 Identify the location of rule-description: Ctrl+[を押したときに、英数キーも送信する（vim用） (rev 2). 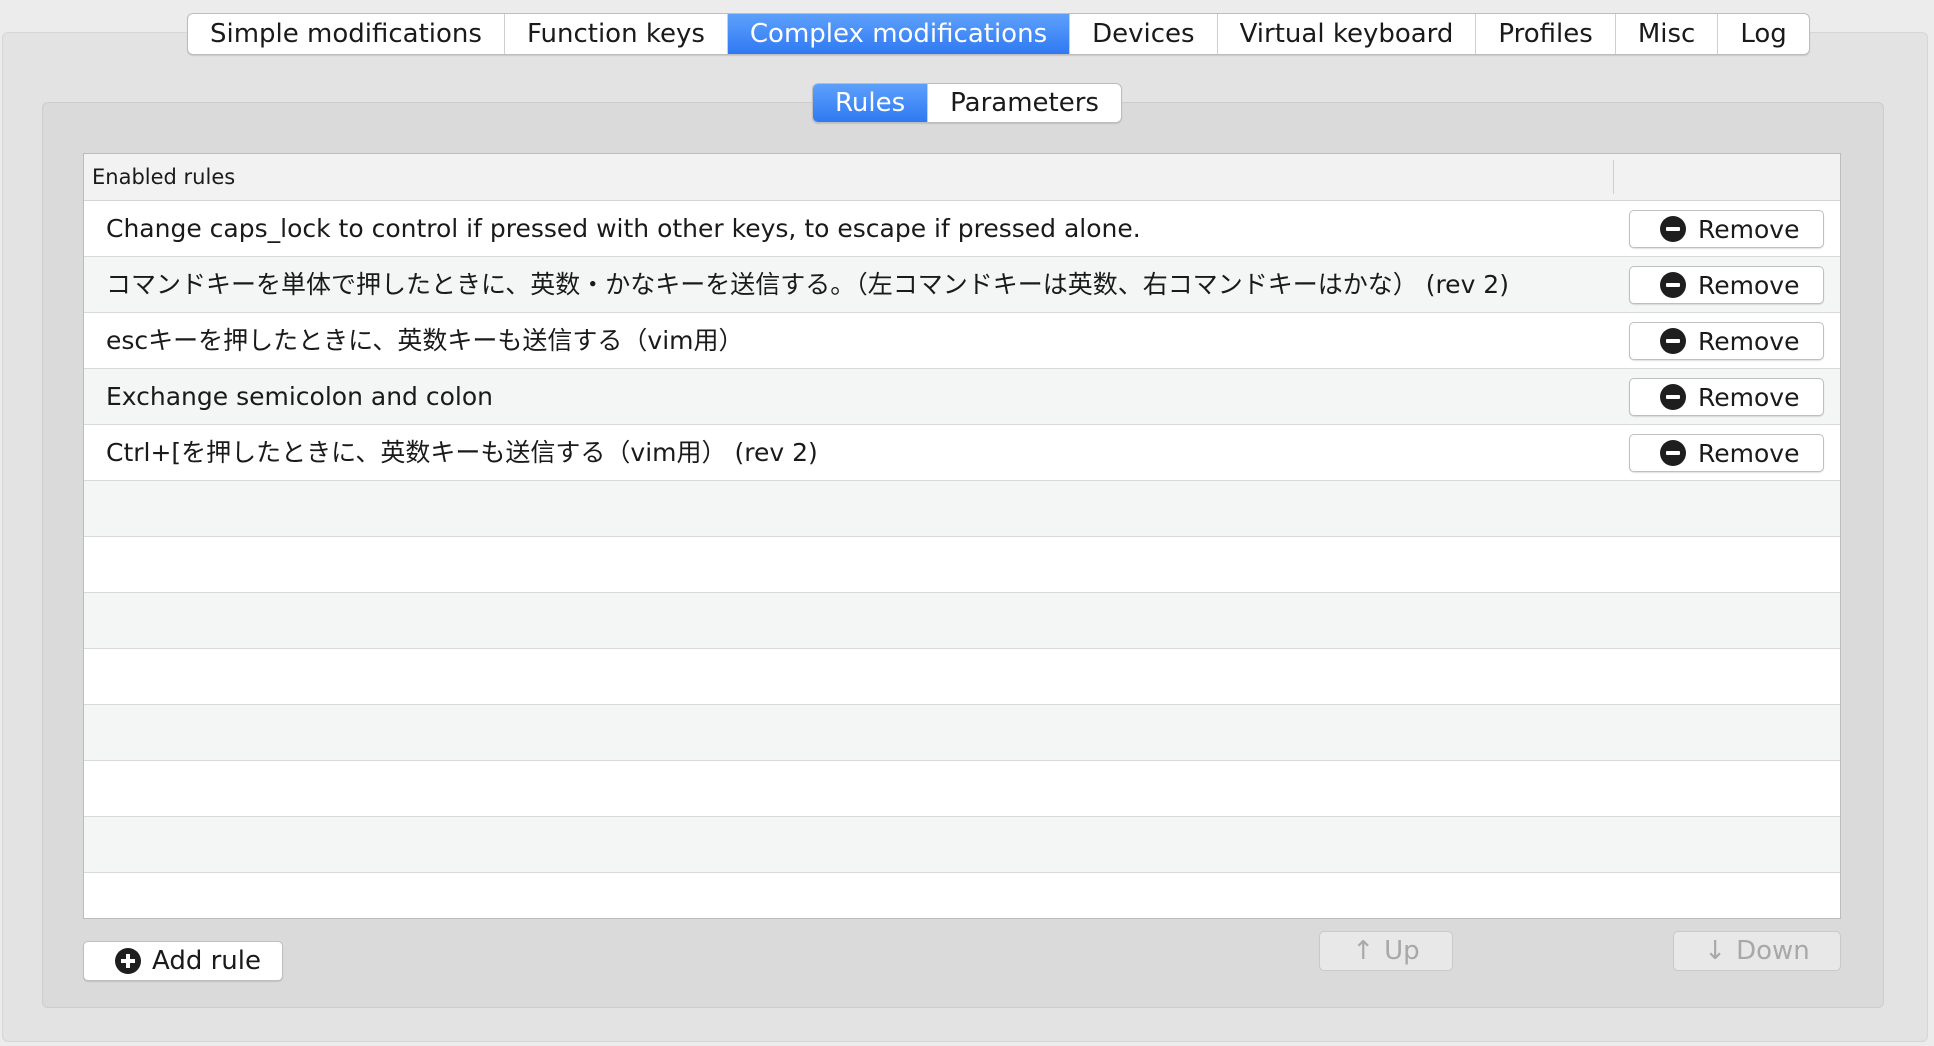
(462, 452).